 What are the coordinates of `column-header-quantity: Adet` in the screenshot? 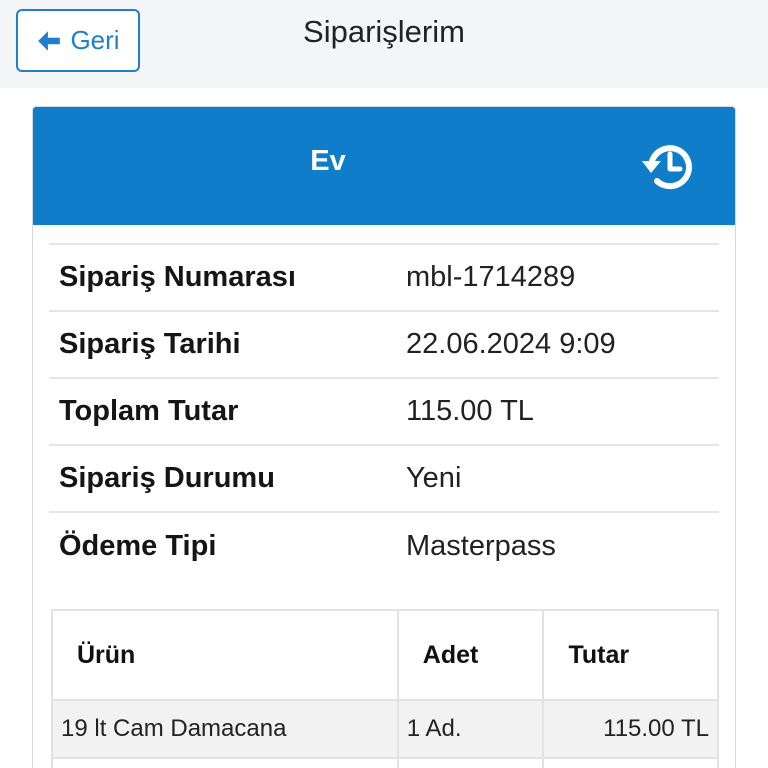 It's located at (470, 655).